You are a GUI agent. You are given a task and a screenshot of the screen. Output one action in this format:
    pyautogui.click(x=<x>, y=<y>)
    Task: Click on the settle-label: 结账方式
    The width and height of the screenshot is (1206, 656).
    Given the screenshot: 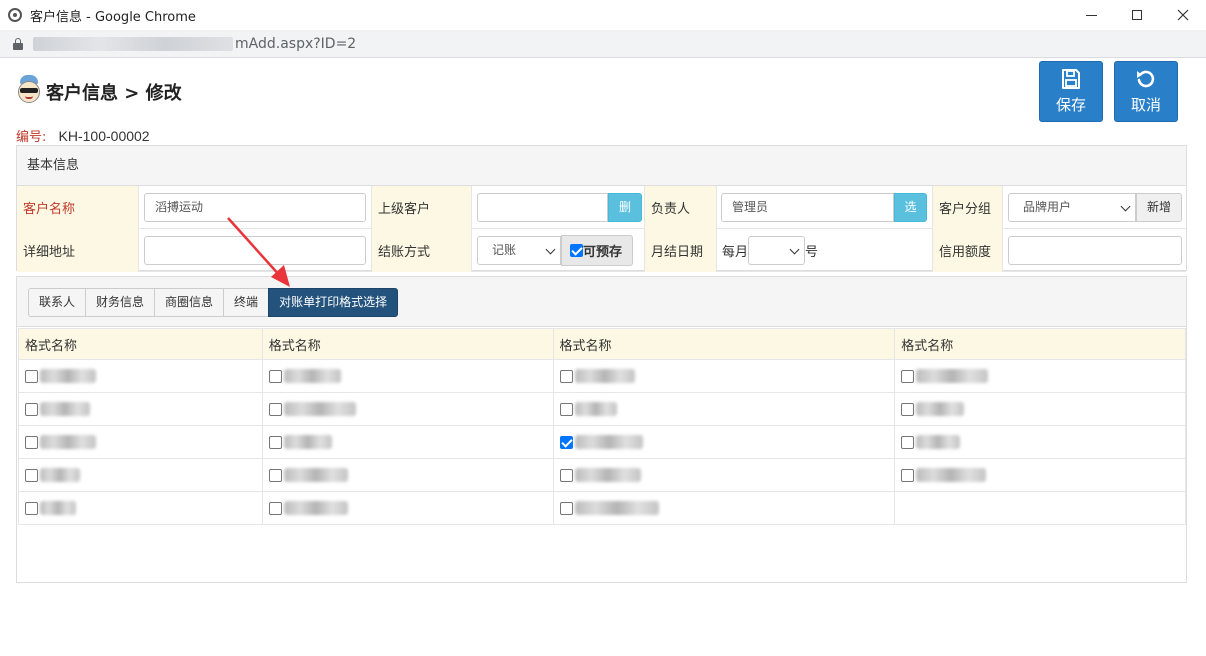 What is the action you would take?
    pyautogui.click(x=422, y=250)
    